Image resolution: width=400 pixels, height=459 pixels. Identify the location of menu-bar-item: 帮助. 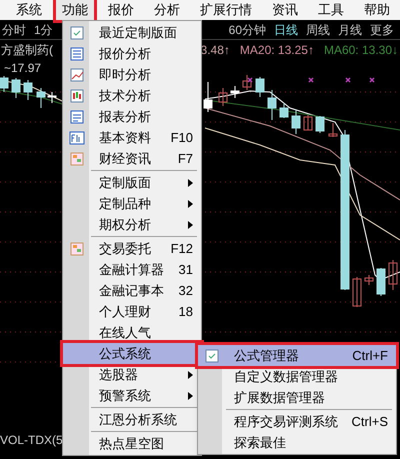
(377, 10).